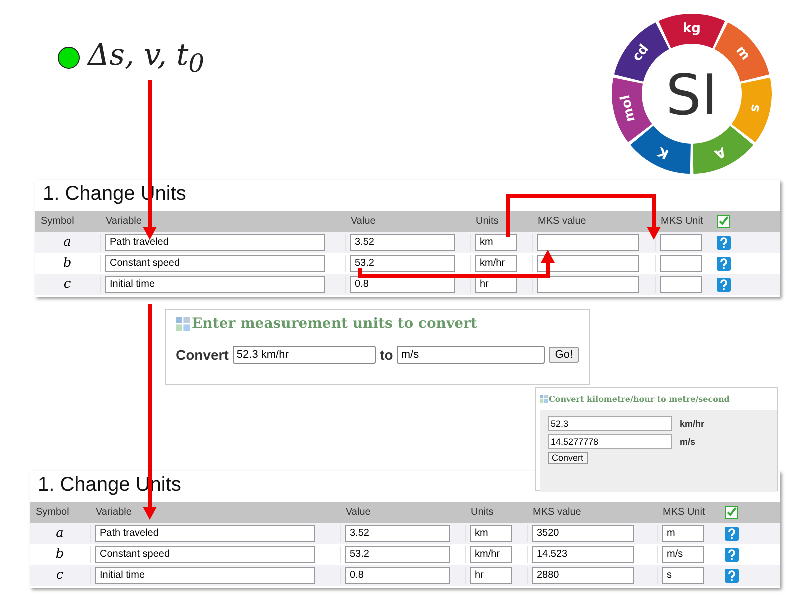 The height and width of the screenshot is (600, 800). What do you see at coordinates (610, 423) in the screenshot?
I see `input-field: 52,3` at bounding box center [610, 423].